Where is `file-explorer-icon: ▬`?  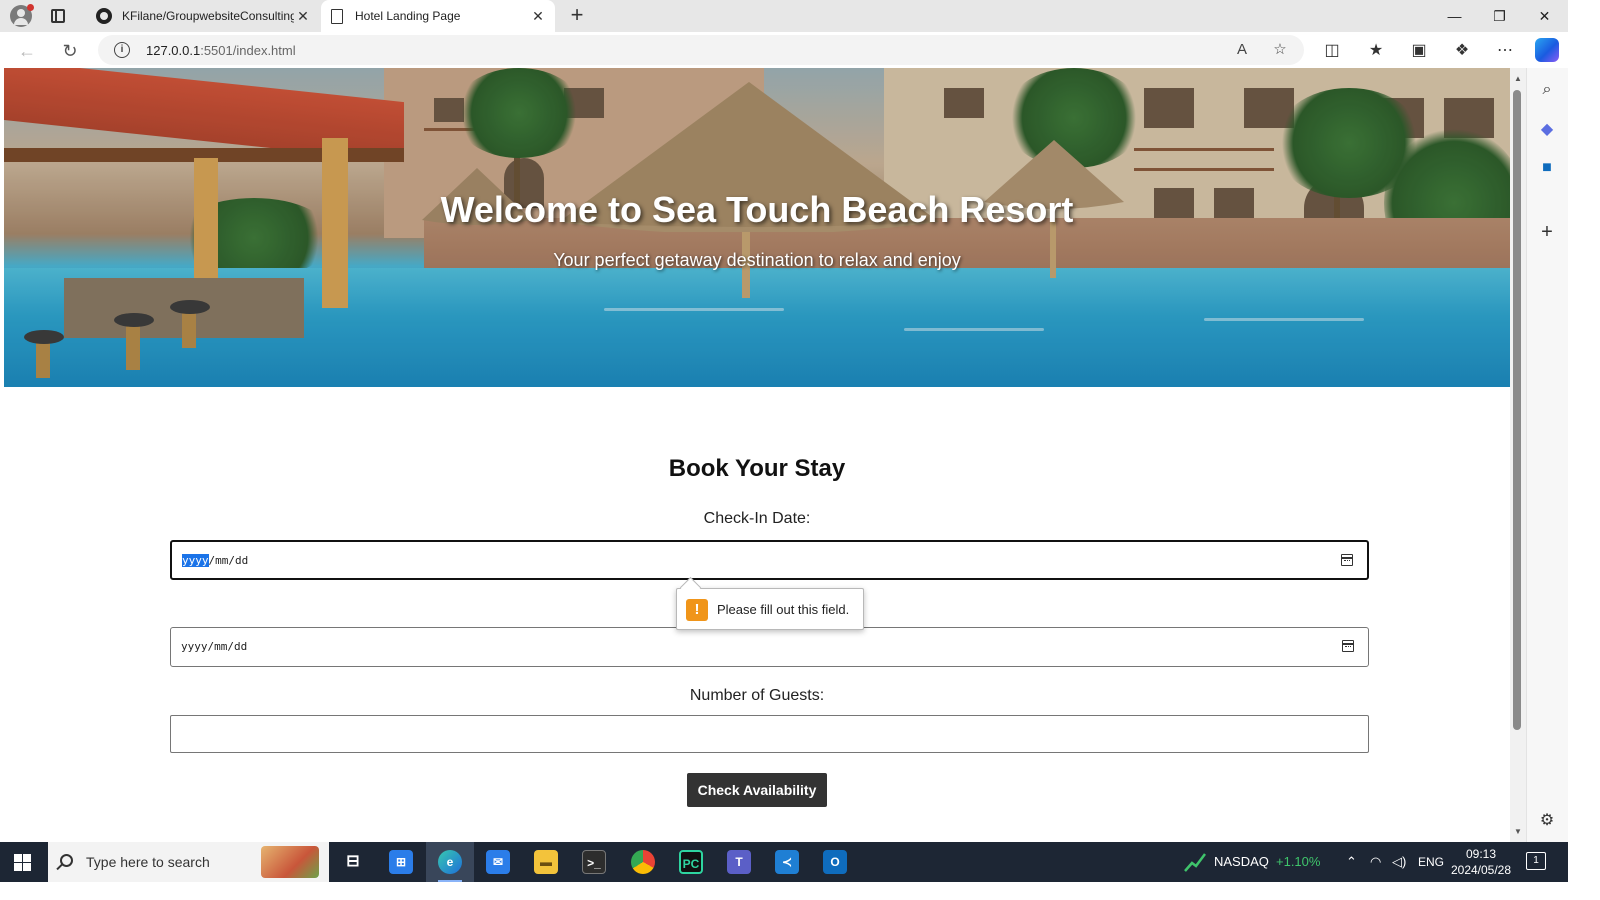
file-explorer-icon: ▬ is located at coordinates (546, 862).